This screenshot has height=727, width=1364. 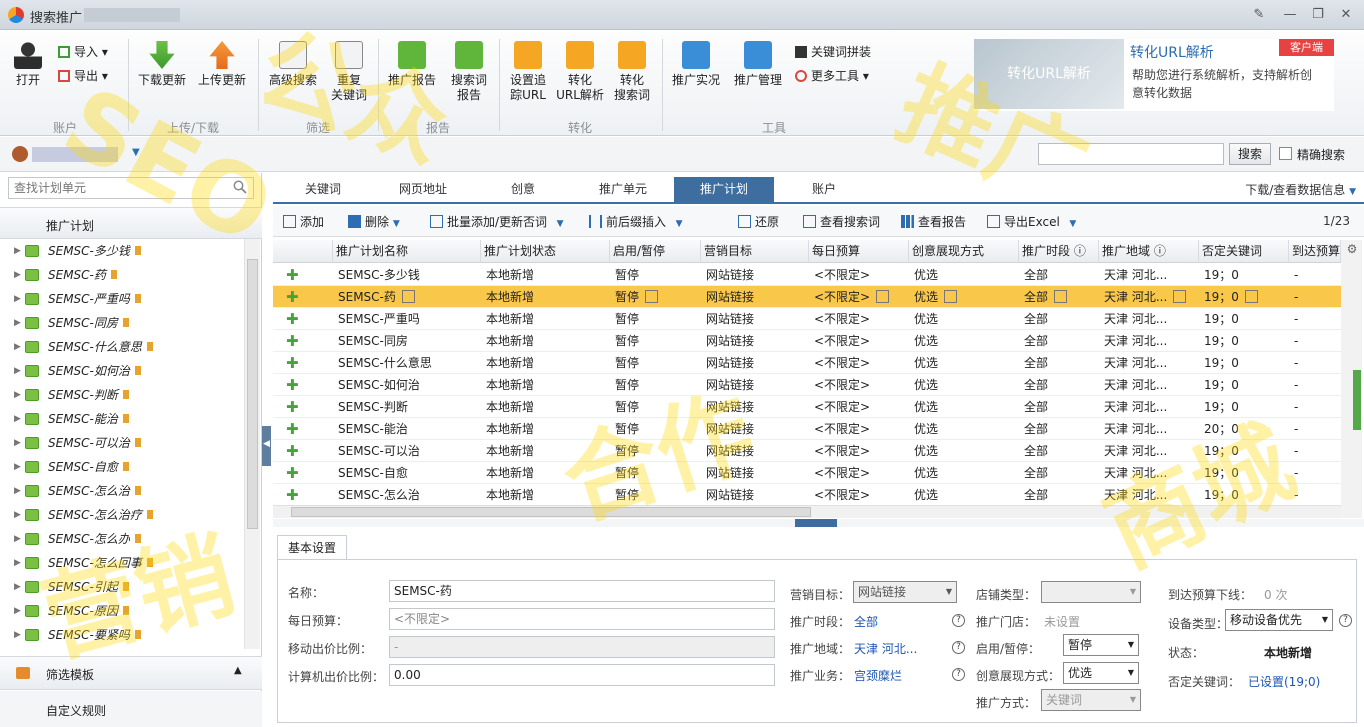 I want to click on grid-header-cell: 推广计划状态, so click(x=545, y=251).